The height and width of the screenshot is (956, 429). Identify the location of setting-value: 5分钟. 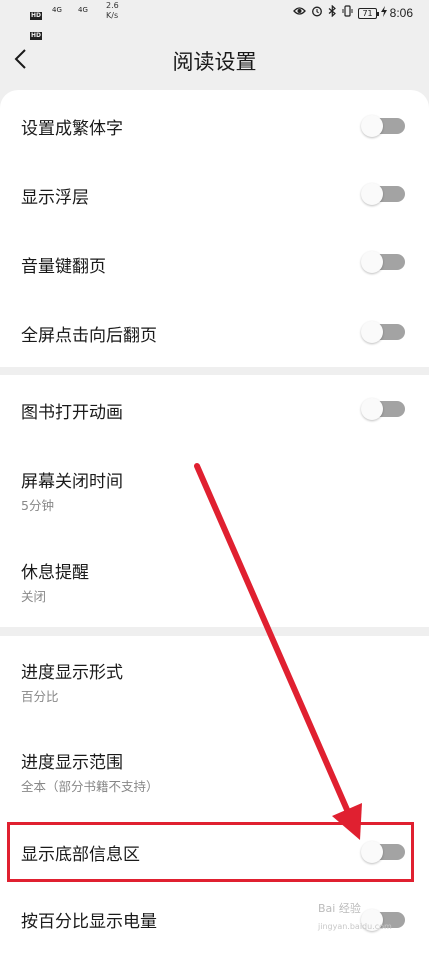
(37, 505).